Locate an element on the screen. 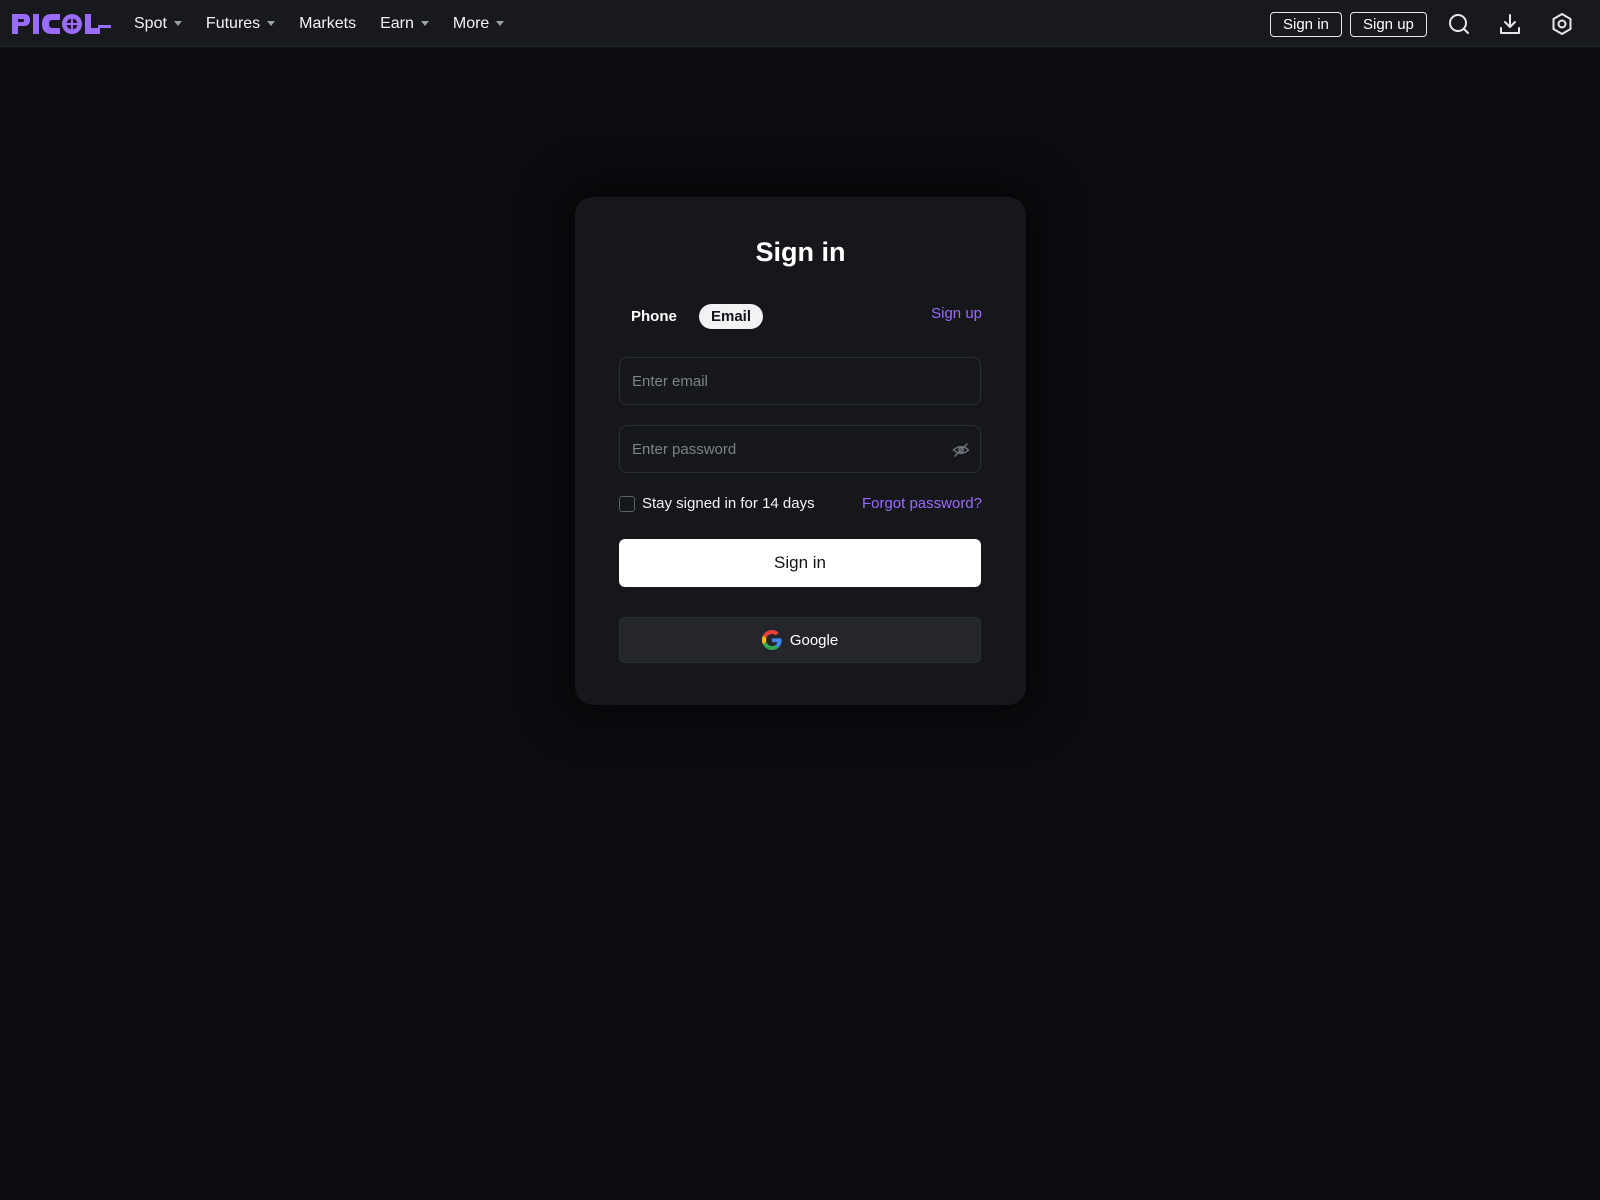 Image resolution: width=1600 pixels, height=1200 pixels. google-icon is located at coordinates (771, 640).